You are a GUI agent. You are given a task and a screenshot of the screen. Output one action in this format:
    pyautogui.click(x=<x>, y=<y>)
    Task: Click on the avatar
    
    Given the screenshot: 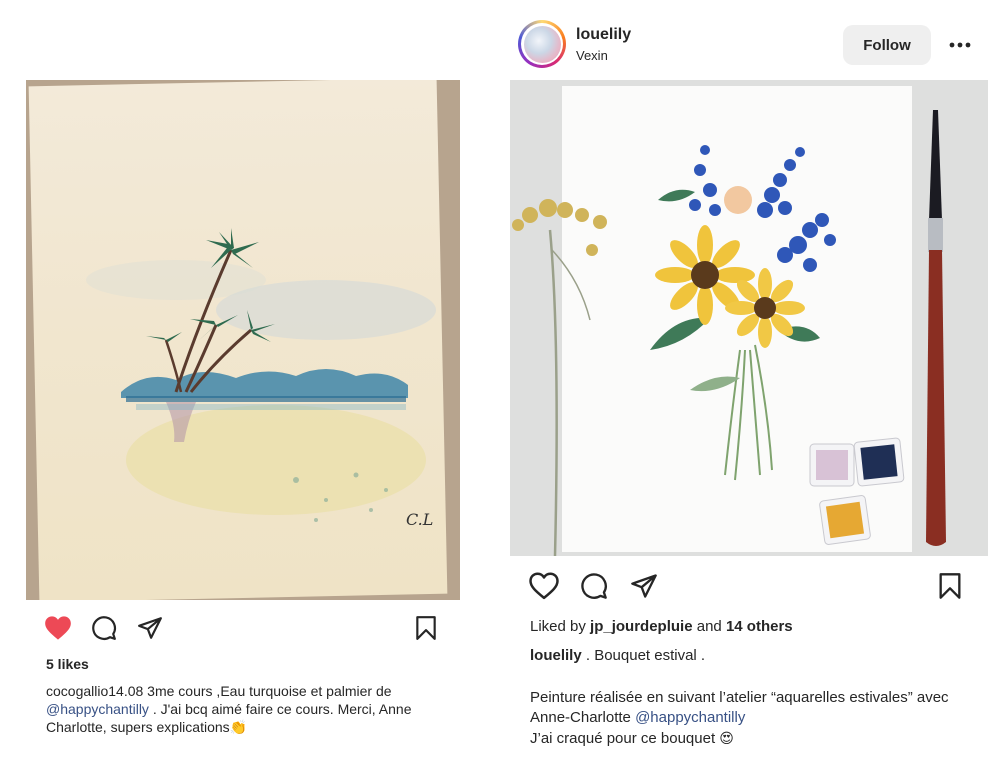 What is the action you would take?
    pyautogui.click(x=542, y=44)
    